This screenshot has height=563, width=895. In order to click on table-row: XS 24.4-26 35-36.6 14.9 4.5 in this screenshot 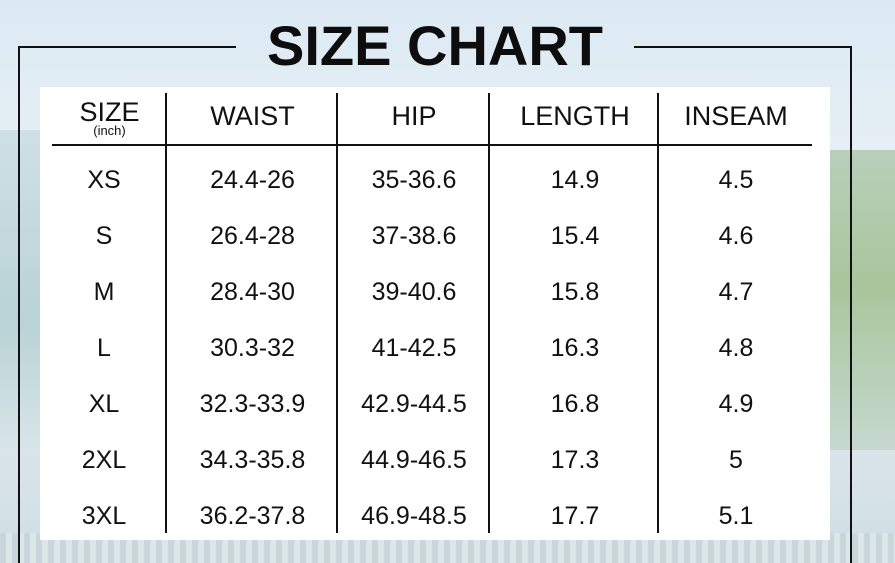, I will do `click(432, 180)`.